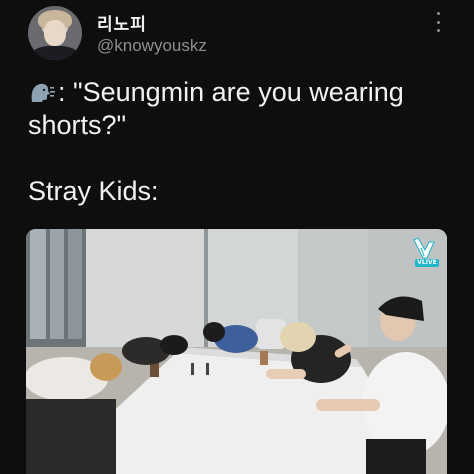  I want to click on tweet-line-1: : "Seungmin are you wearing, so click(243, 92).